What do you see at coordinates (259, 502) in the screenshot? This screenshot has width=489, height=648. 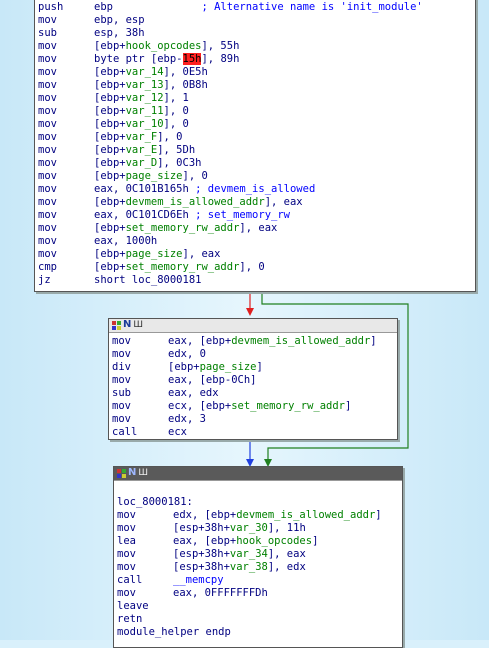 I see `code-label: loc_8000181:` at bounding box center [259, 502].